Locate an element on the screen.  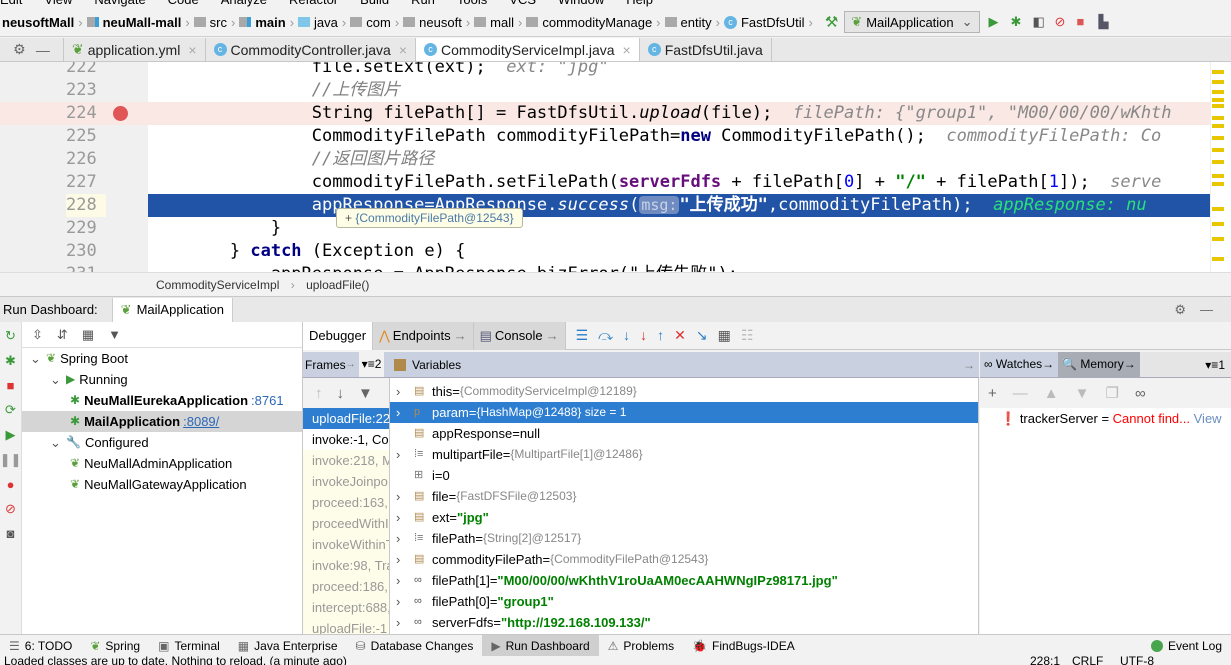
code-line: 223 //上传图片 is located at coordinates (605, 90).